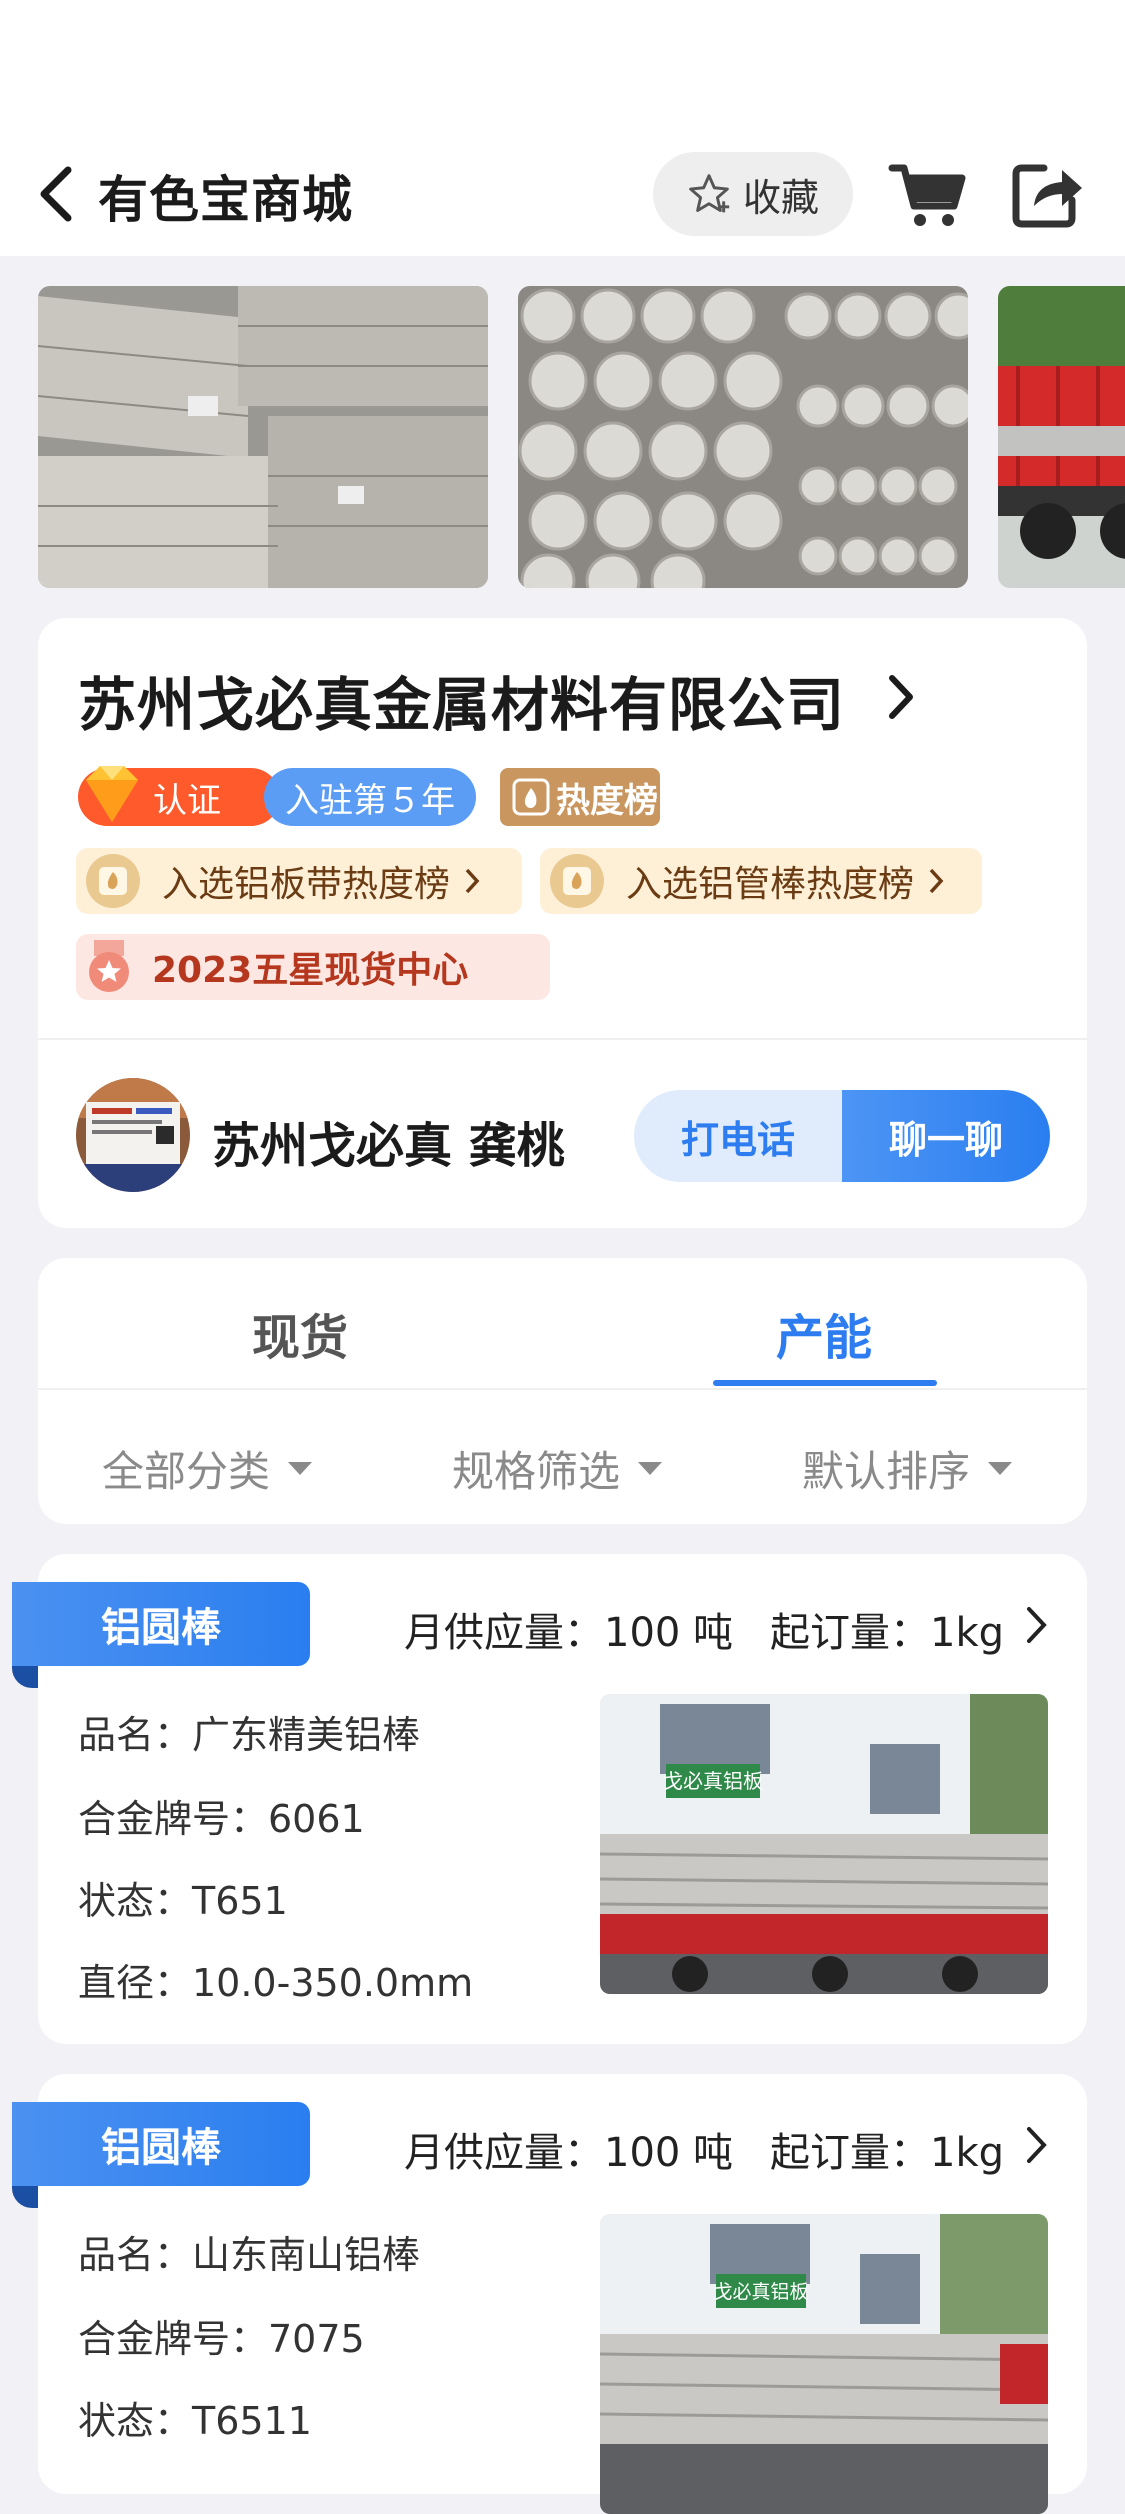  I want to click on company-name: 苏州戈必真金属材料有限公司, so click(461, 700).